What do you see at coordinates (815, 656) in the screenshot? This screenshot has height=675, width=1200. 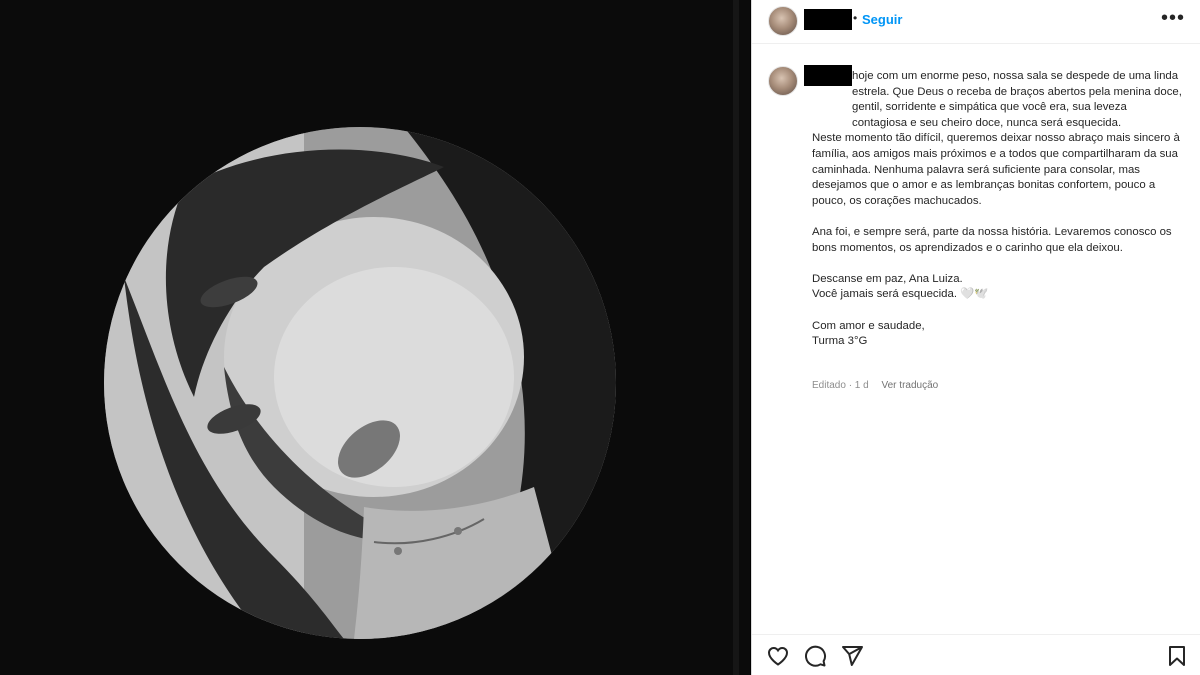 I see `comment-icon` at bounding box center [815, 656].